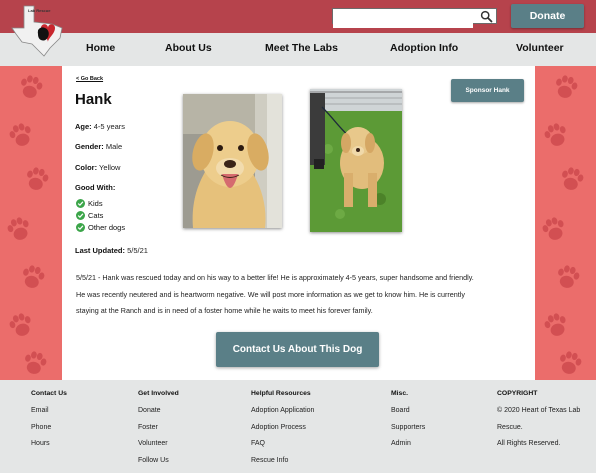 The height and width of the screenshot is (473, 596). What do you see at coordinates (282, 415) in the screenshot?
I see `footer-link-adoption-application: Adoption Application` at bounding box center [282, 415].